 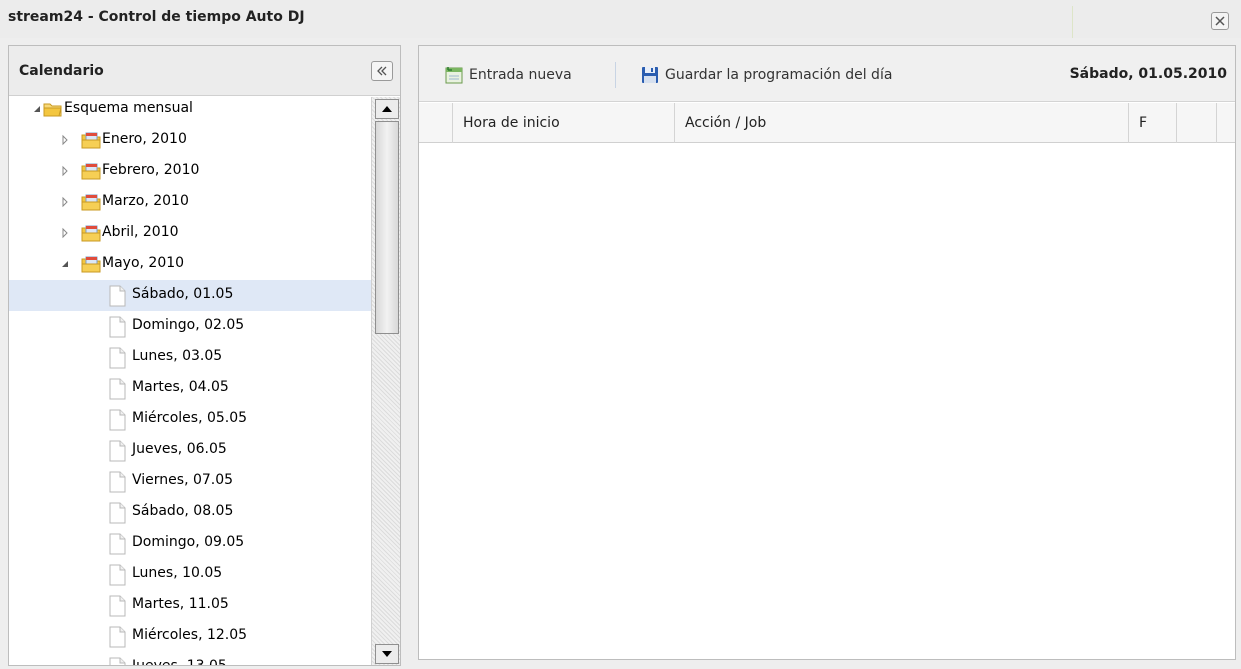 I want to click on tree-month-item: Enero, 2010, so click(x=190, y=140).